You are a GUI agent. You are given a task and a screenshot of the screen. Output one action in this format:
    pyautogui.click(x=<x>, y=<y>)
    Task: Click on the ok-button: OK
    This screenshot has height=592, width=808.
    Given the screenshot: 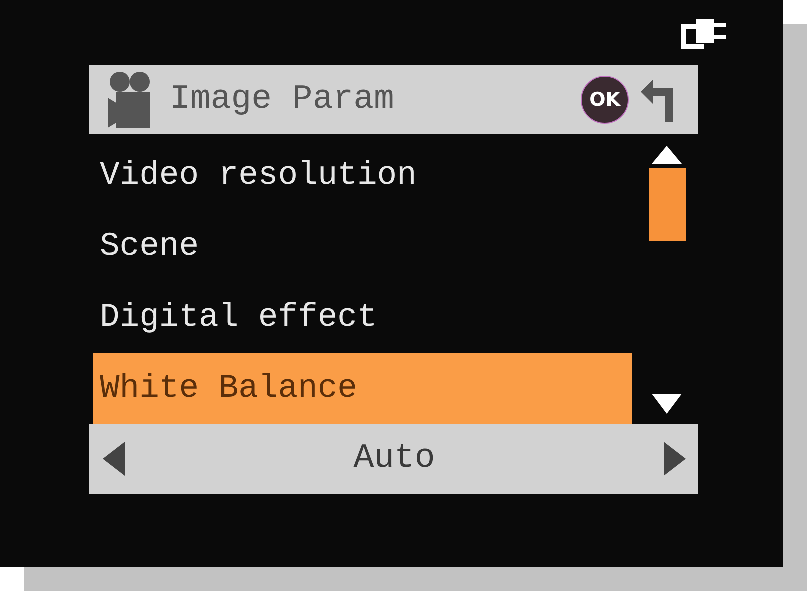 What is the action you would take?
    pyautogui.click(x=605, y=100)
    